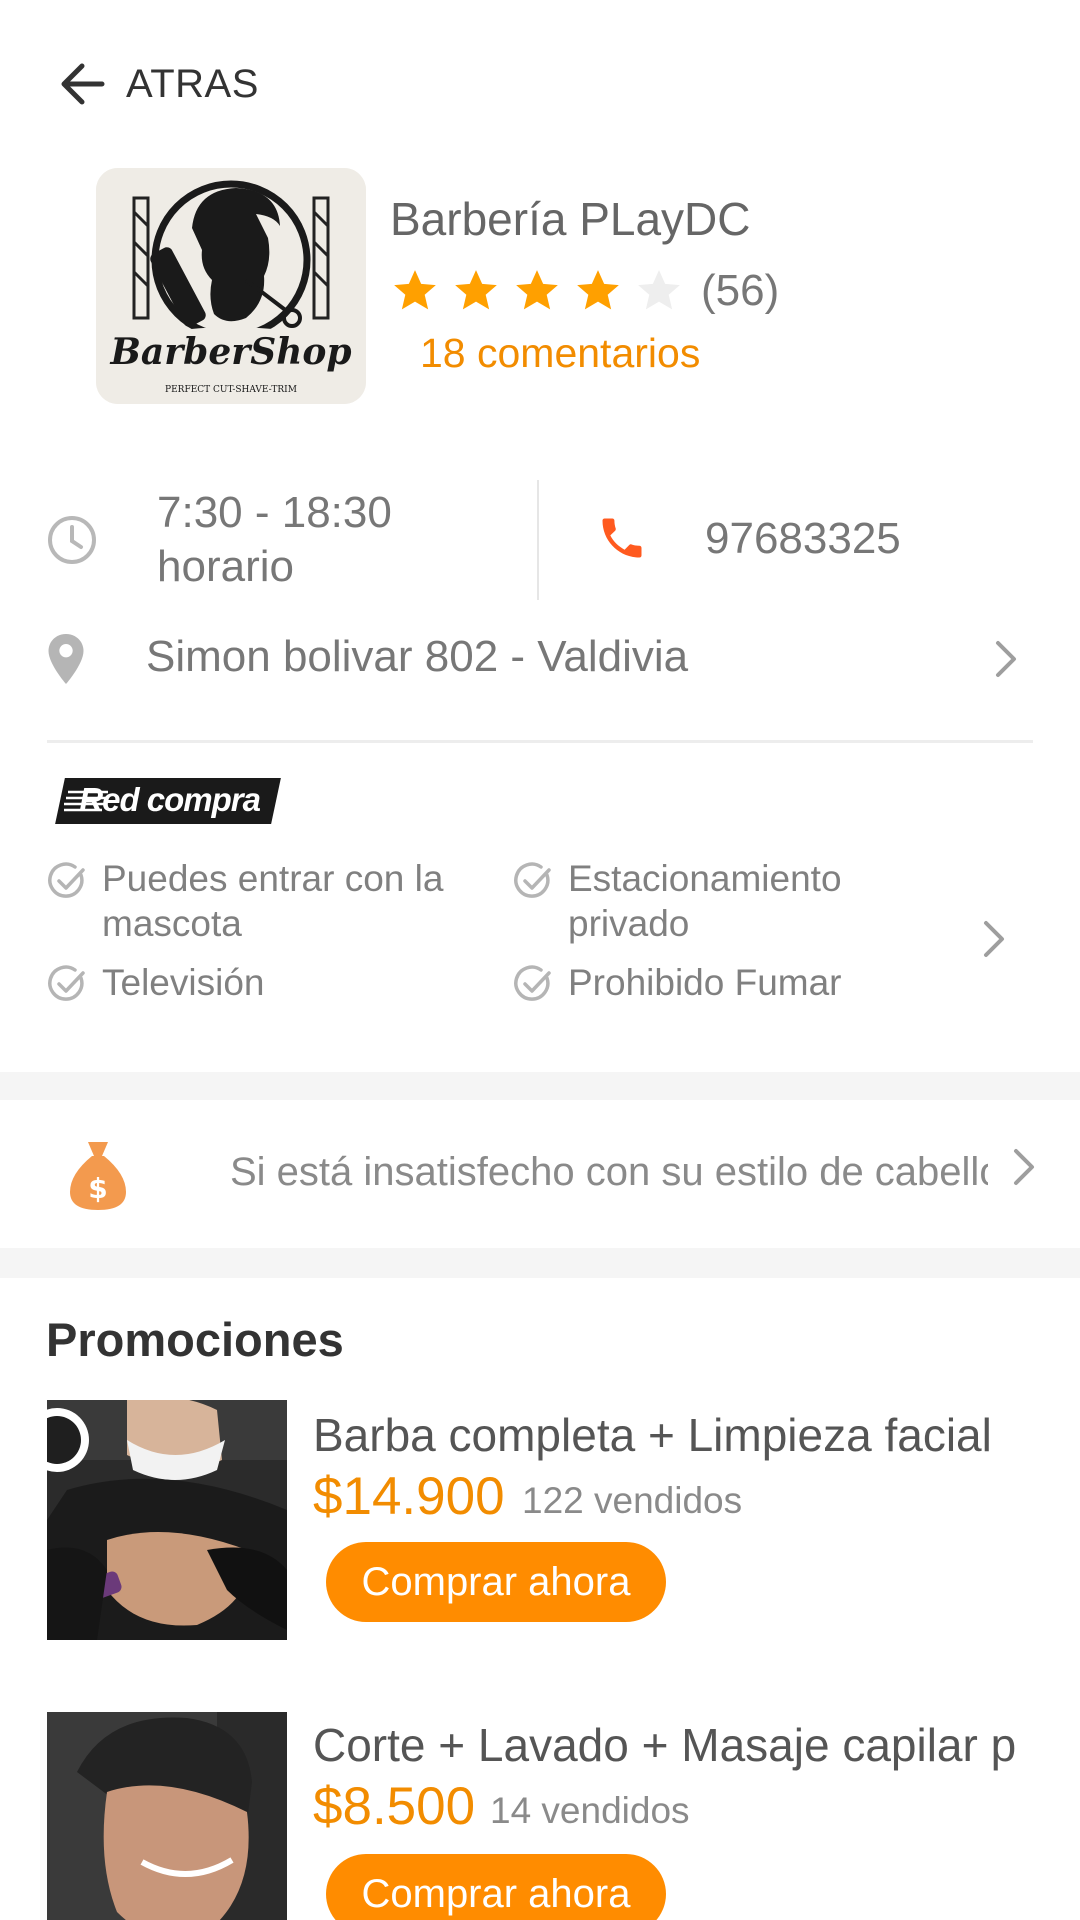 Image resolution: width=1080 pixels, height=1920 pixels. Describe the element at coordinates (66, 659) in the screenshot. I see `location-pin-icon` at that location.